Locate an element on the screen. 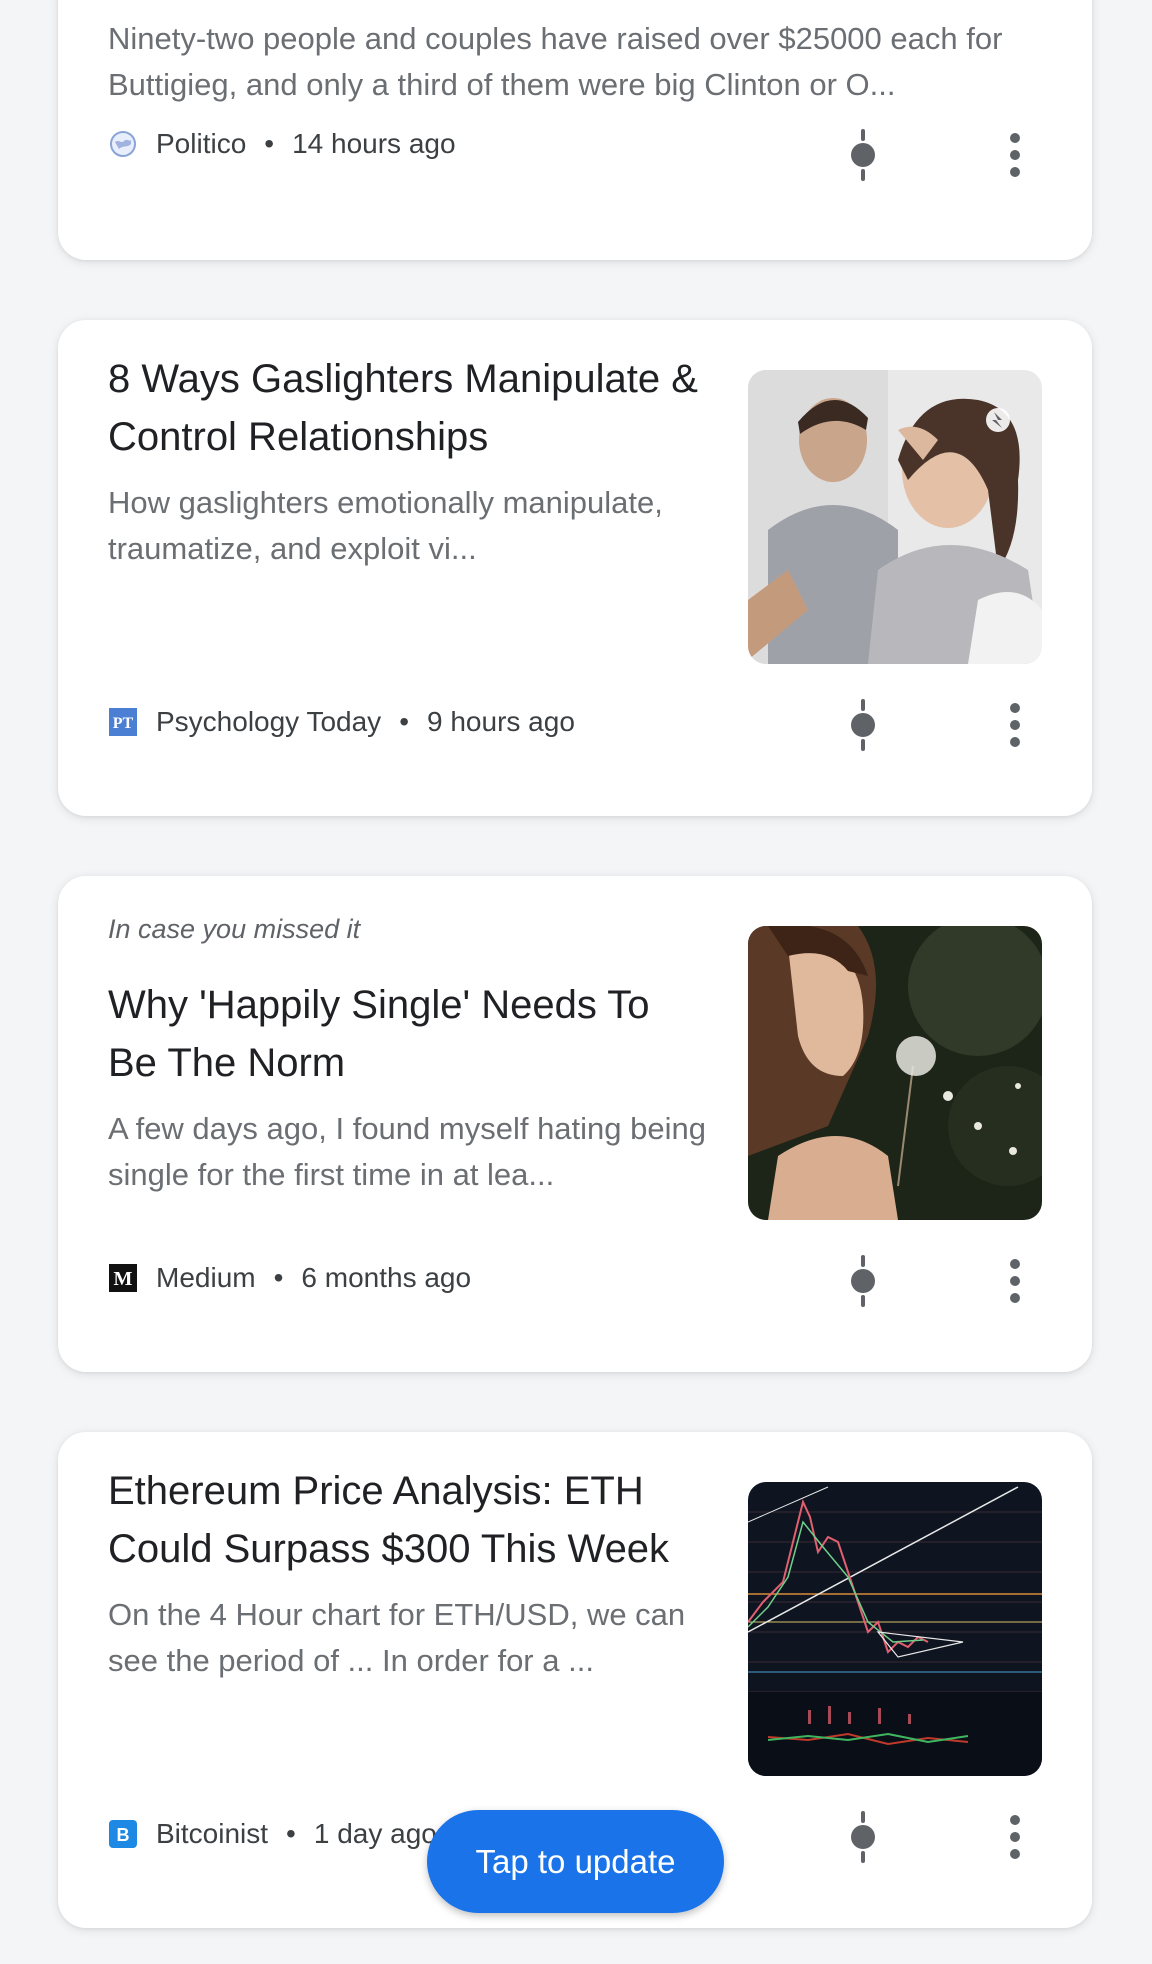 The image size is (1152, 1964). svg-text: PT is located at coordinates (123, 723).